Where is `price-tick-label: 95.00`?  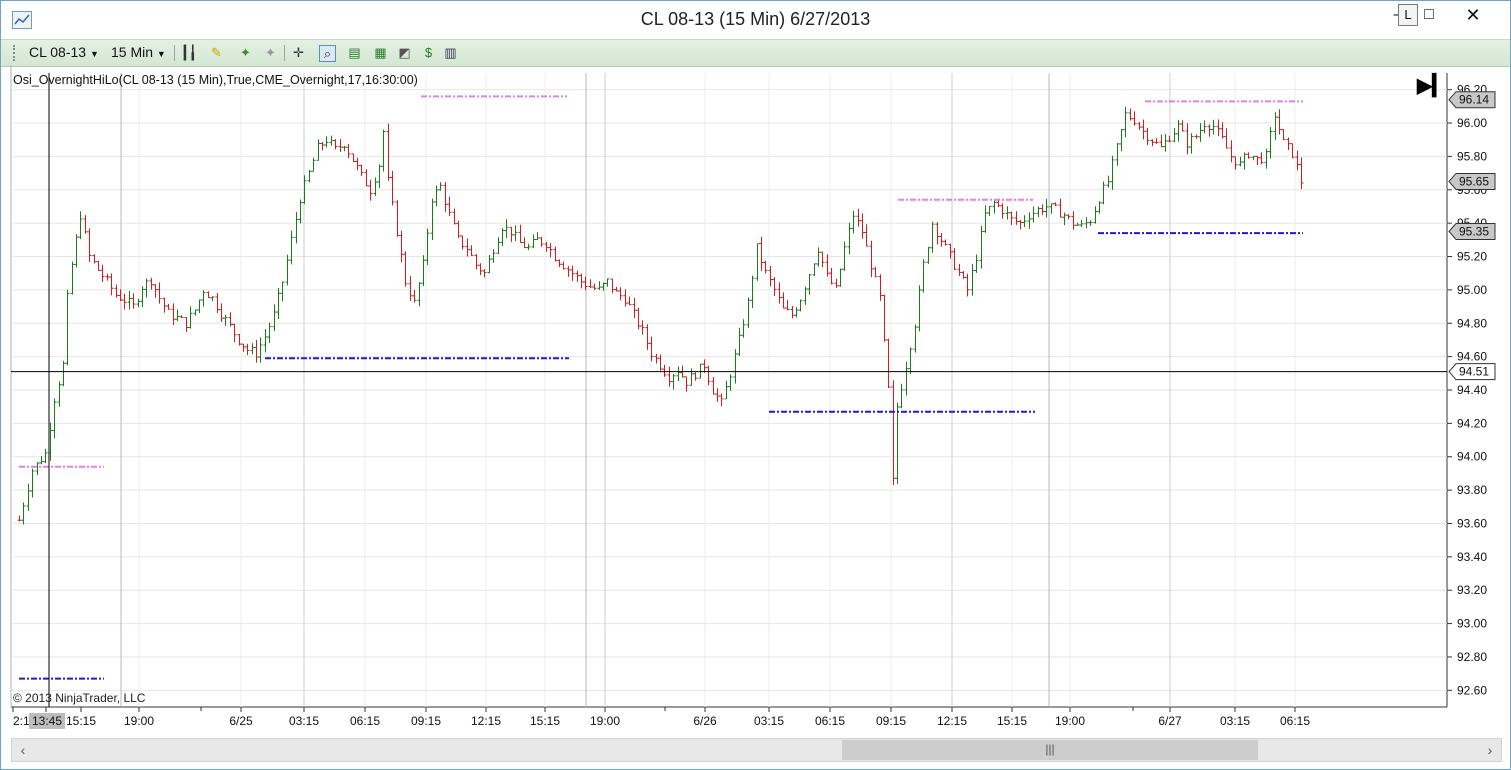 price-tick-label: 95.00 is located at coordinates (1472, 290).